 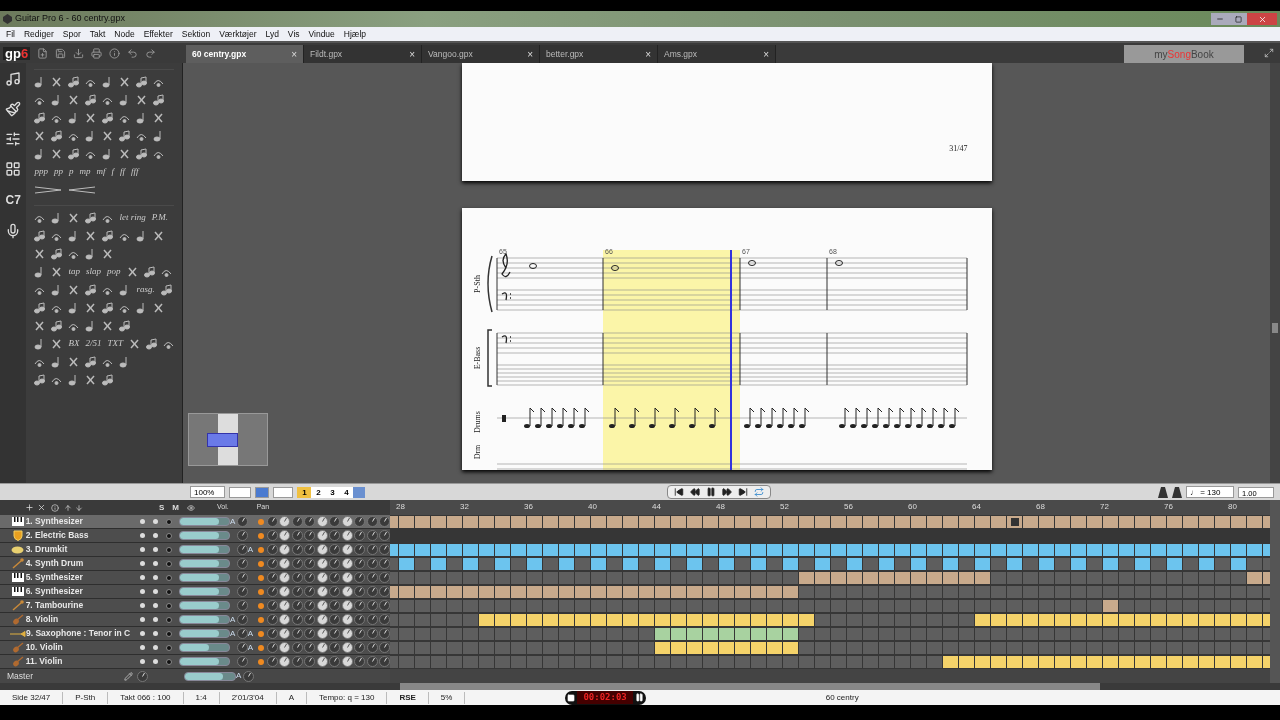 I want to click on redo-icon, so click(x=151, y=53).